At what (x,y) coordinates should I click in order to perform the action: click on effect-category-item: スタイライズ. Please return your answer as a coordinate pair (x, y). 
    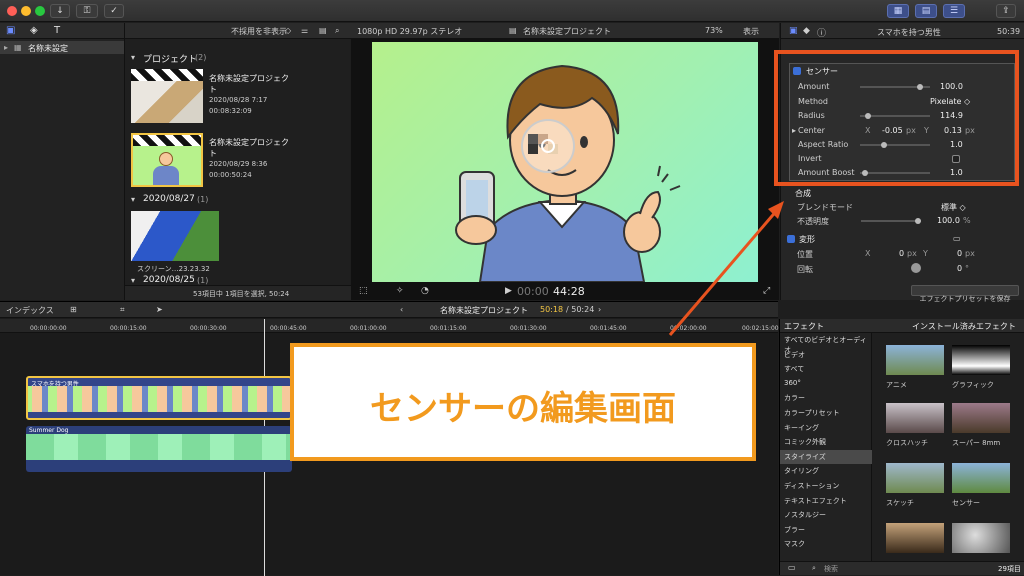
    Looking at the image, I should click on (826, 456).